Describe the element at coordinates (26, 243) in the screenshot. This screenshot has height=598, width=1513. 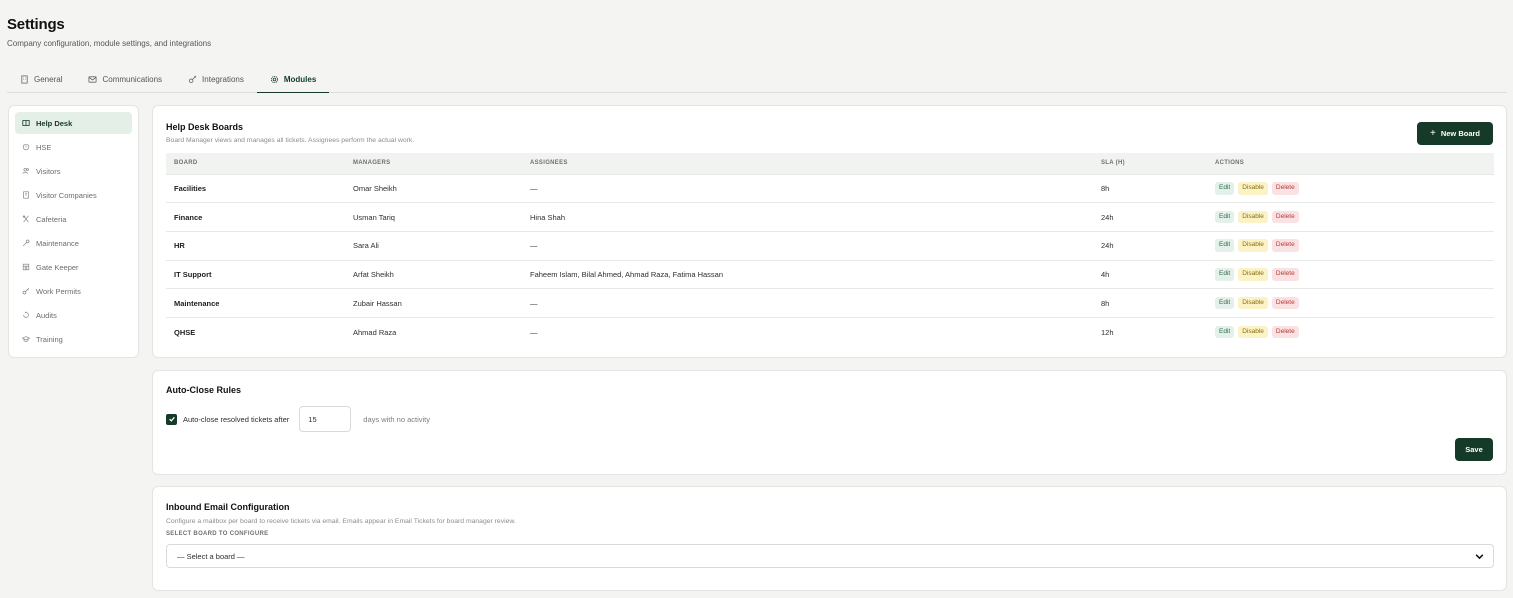
I see `wrench-icon` at that location.